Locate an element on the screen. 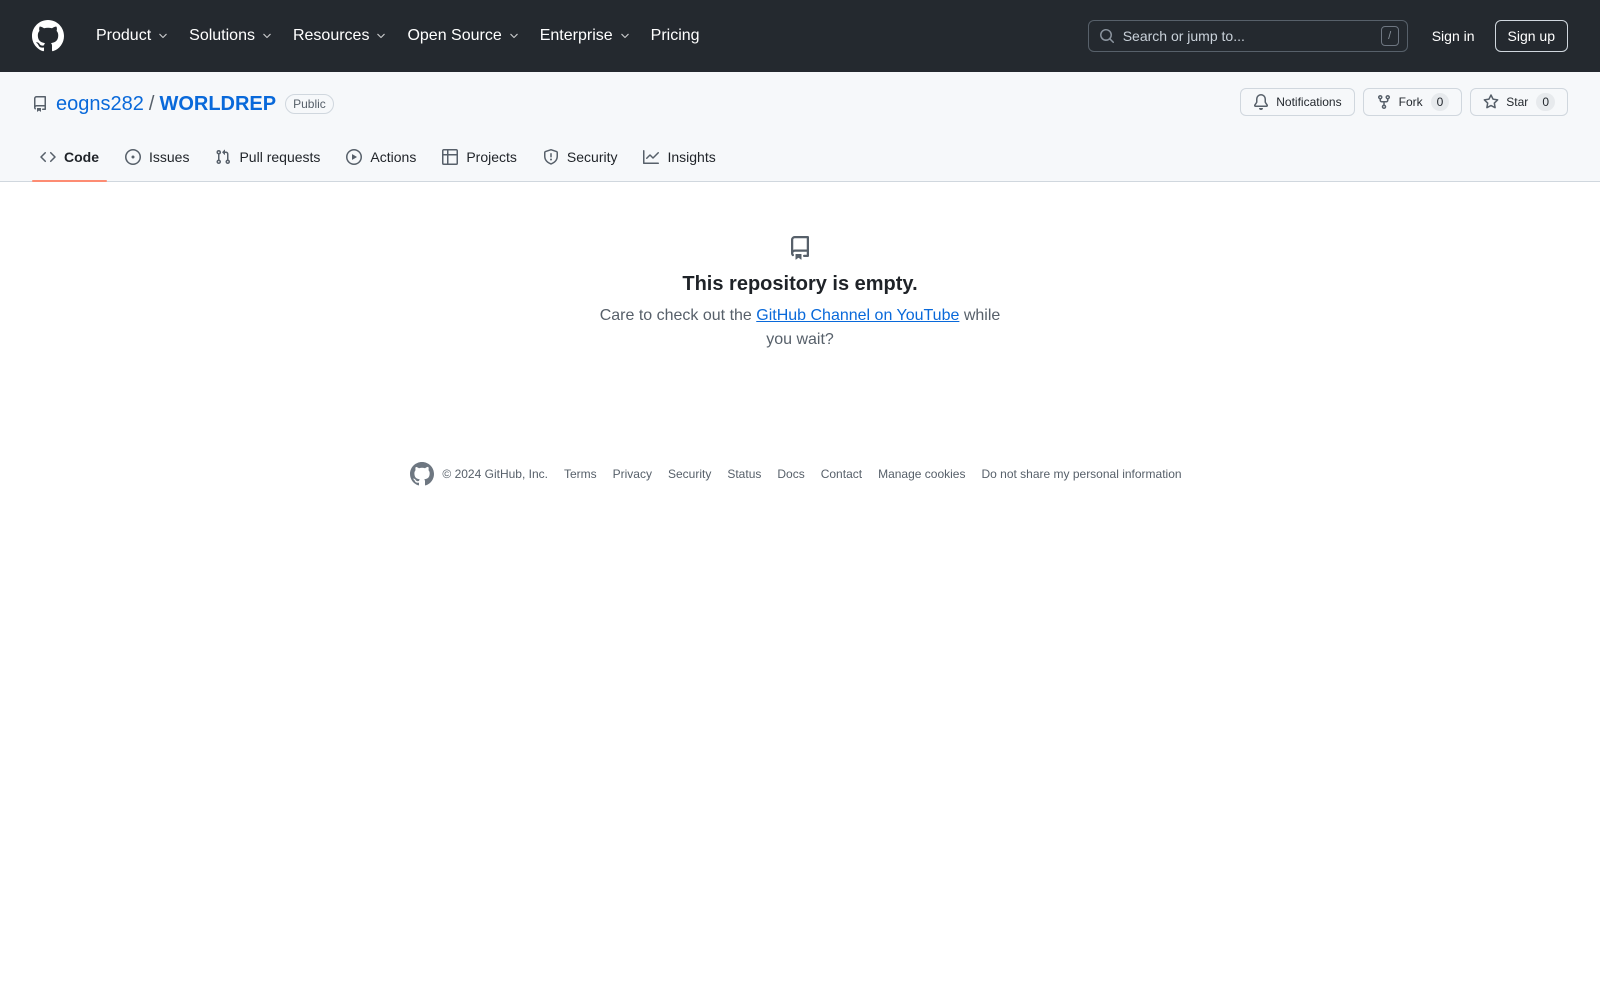 The width and height of the screenshot is (1600, 1000). star-icon is located at coordinates (1491, 102).